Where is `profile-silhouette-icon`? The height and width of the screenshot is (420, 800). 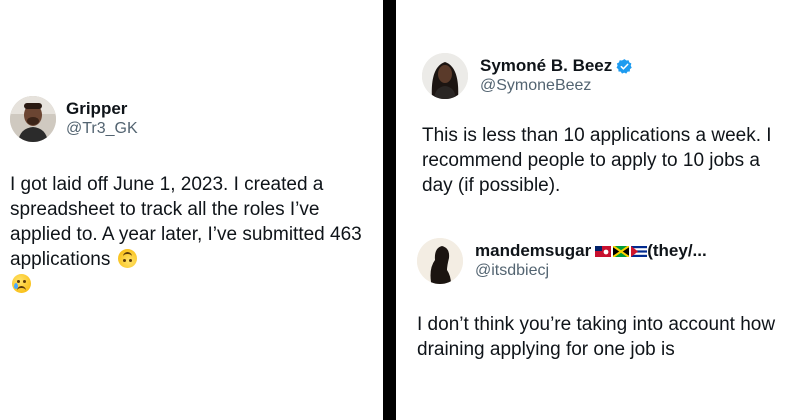
profile-silhouette-icon is located at coordinates (440, 261).